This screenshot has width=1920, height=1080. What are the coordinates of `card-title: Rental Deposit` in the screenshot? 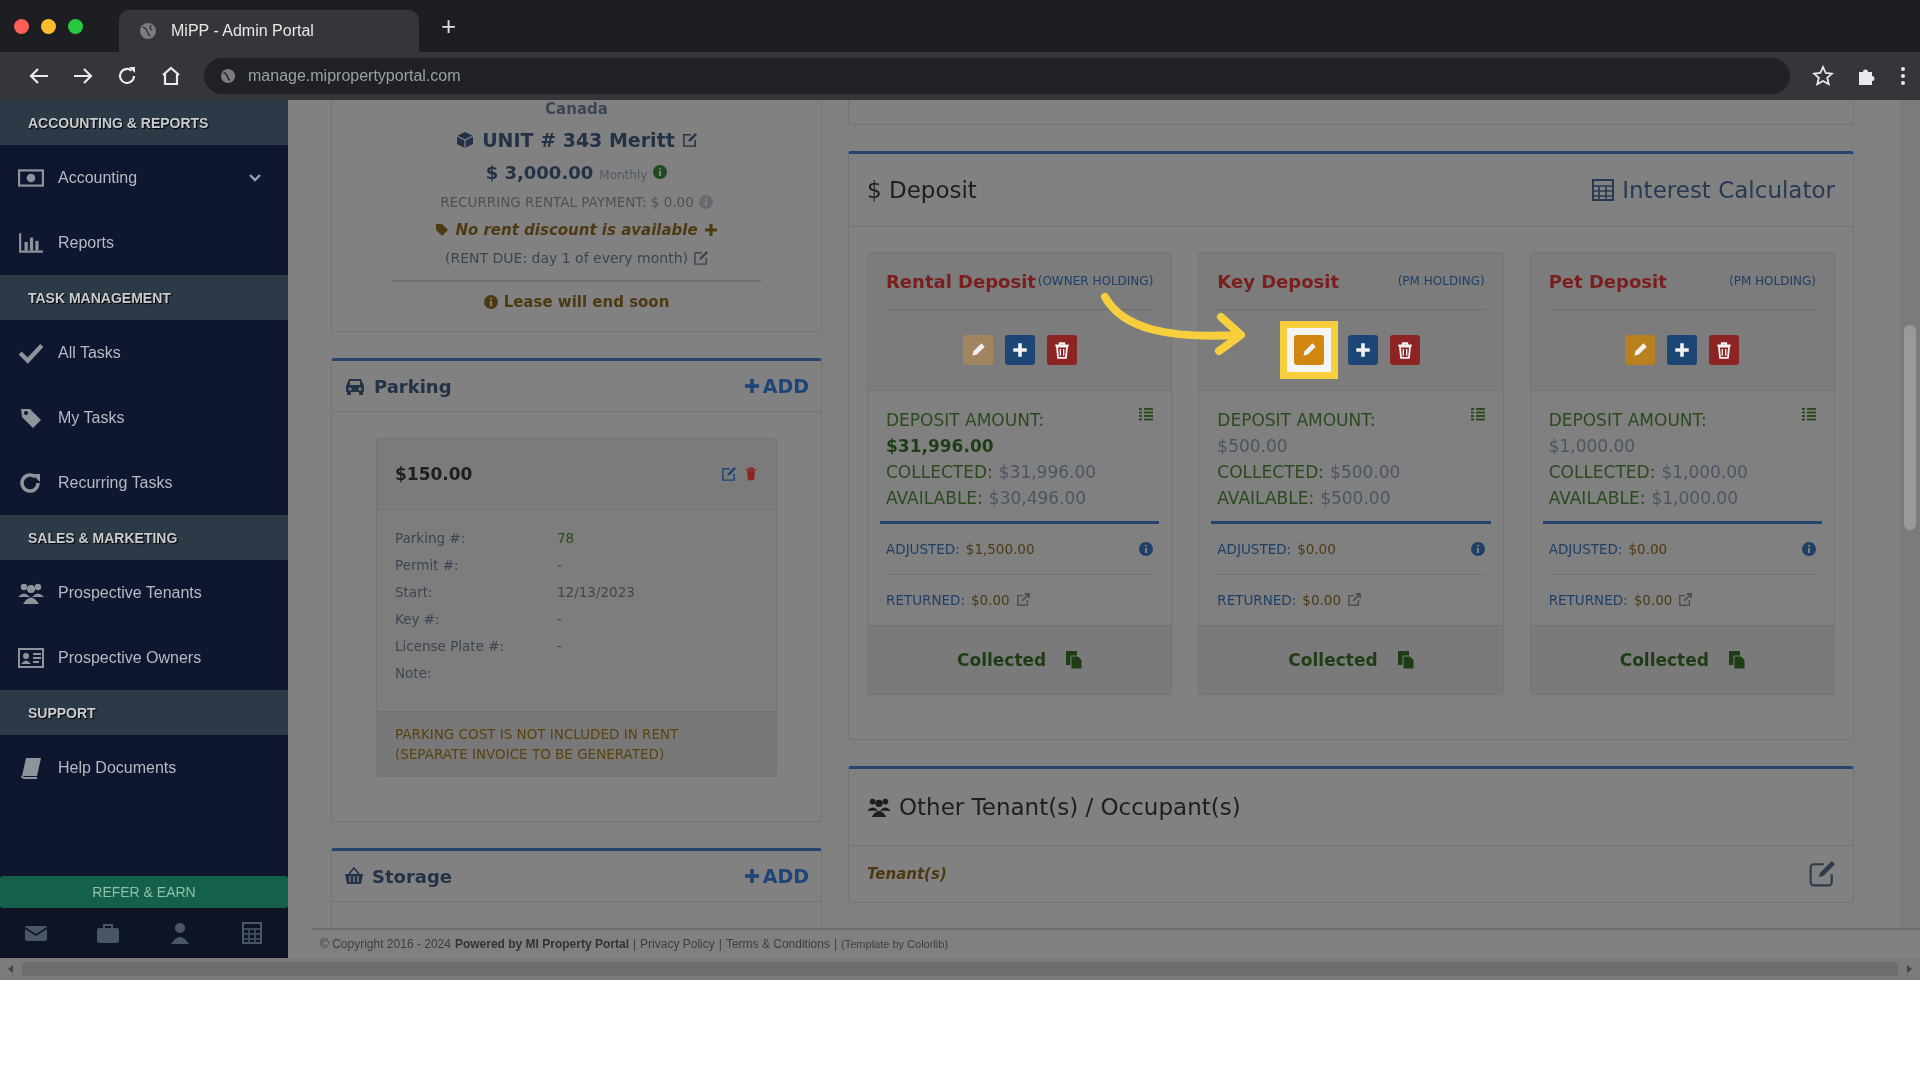 It's located at (961, 281).